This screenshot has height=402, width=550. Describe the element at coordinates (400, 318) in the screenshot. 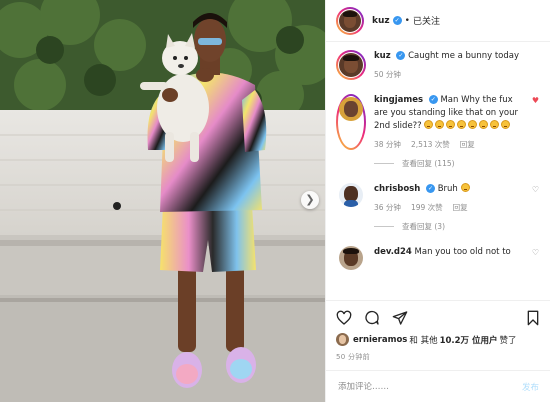

I see `share-icon` at that location.